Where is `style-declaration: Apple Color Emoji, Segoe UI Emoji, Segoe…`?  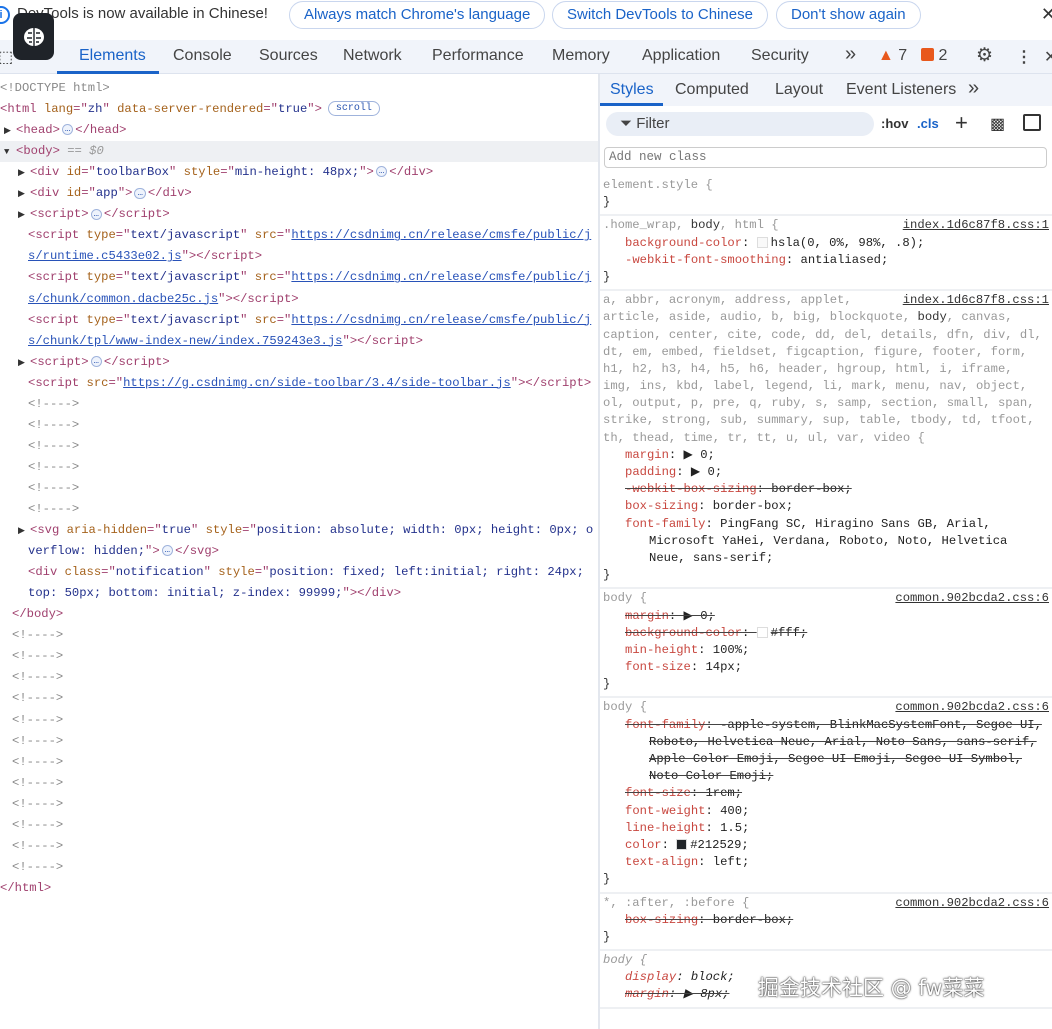 style-declaration: Apple Color Emoji, Segoe UI Emoji, Segoe… is located at coordinates (826, 759).